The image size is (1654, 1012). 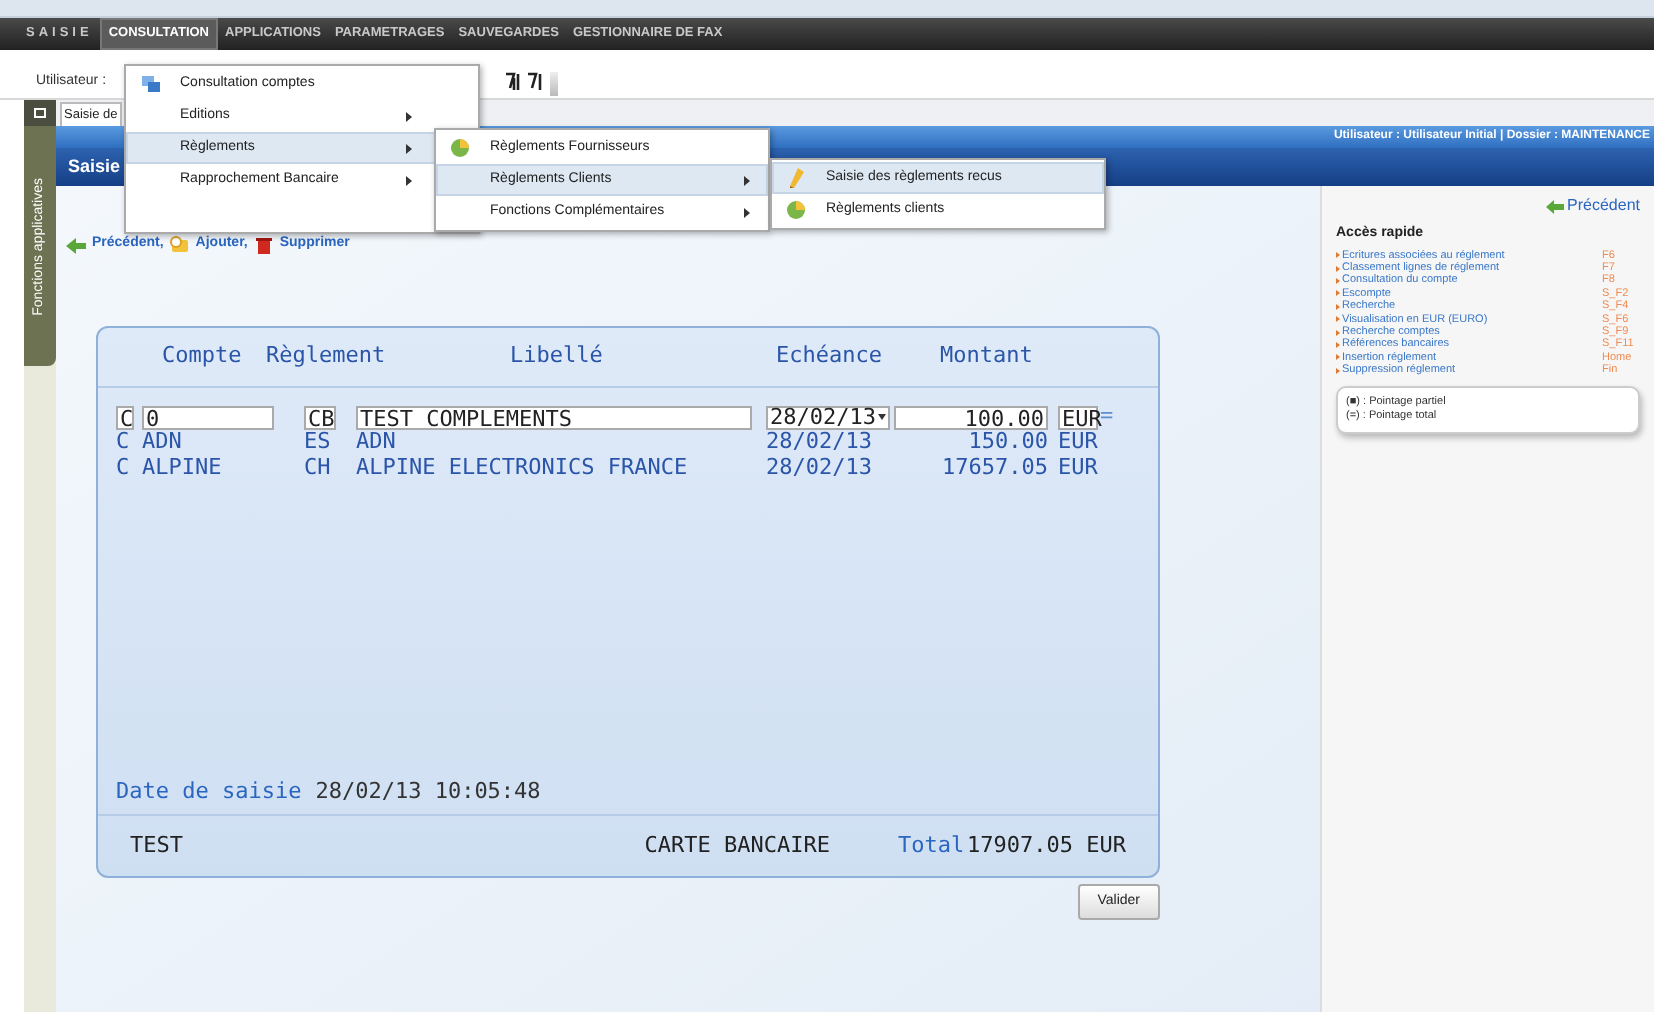 What do you see at coordinates (830, 356) in the screenshot?
I see `column-header: Echéance` at bounding box center [830, 356].